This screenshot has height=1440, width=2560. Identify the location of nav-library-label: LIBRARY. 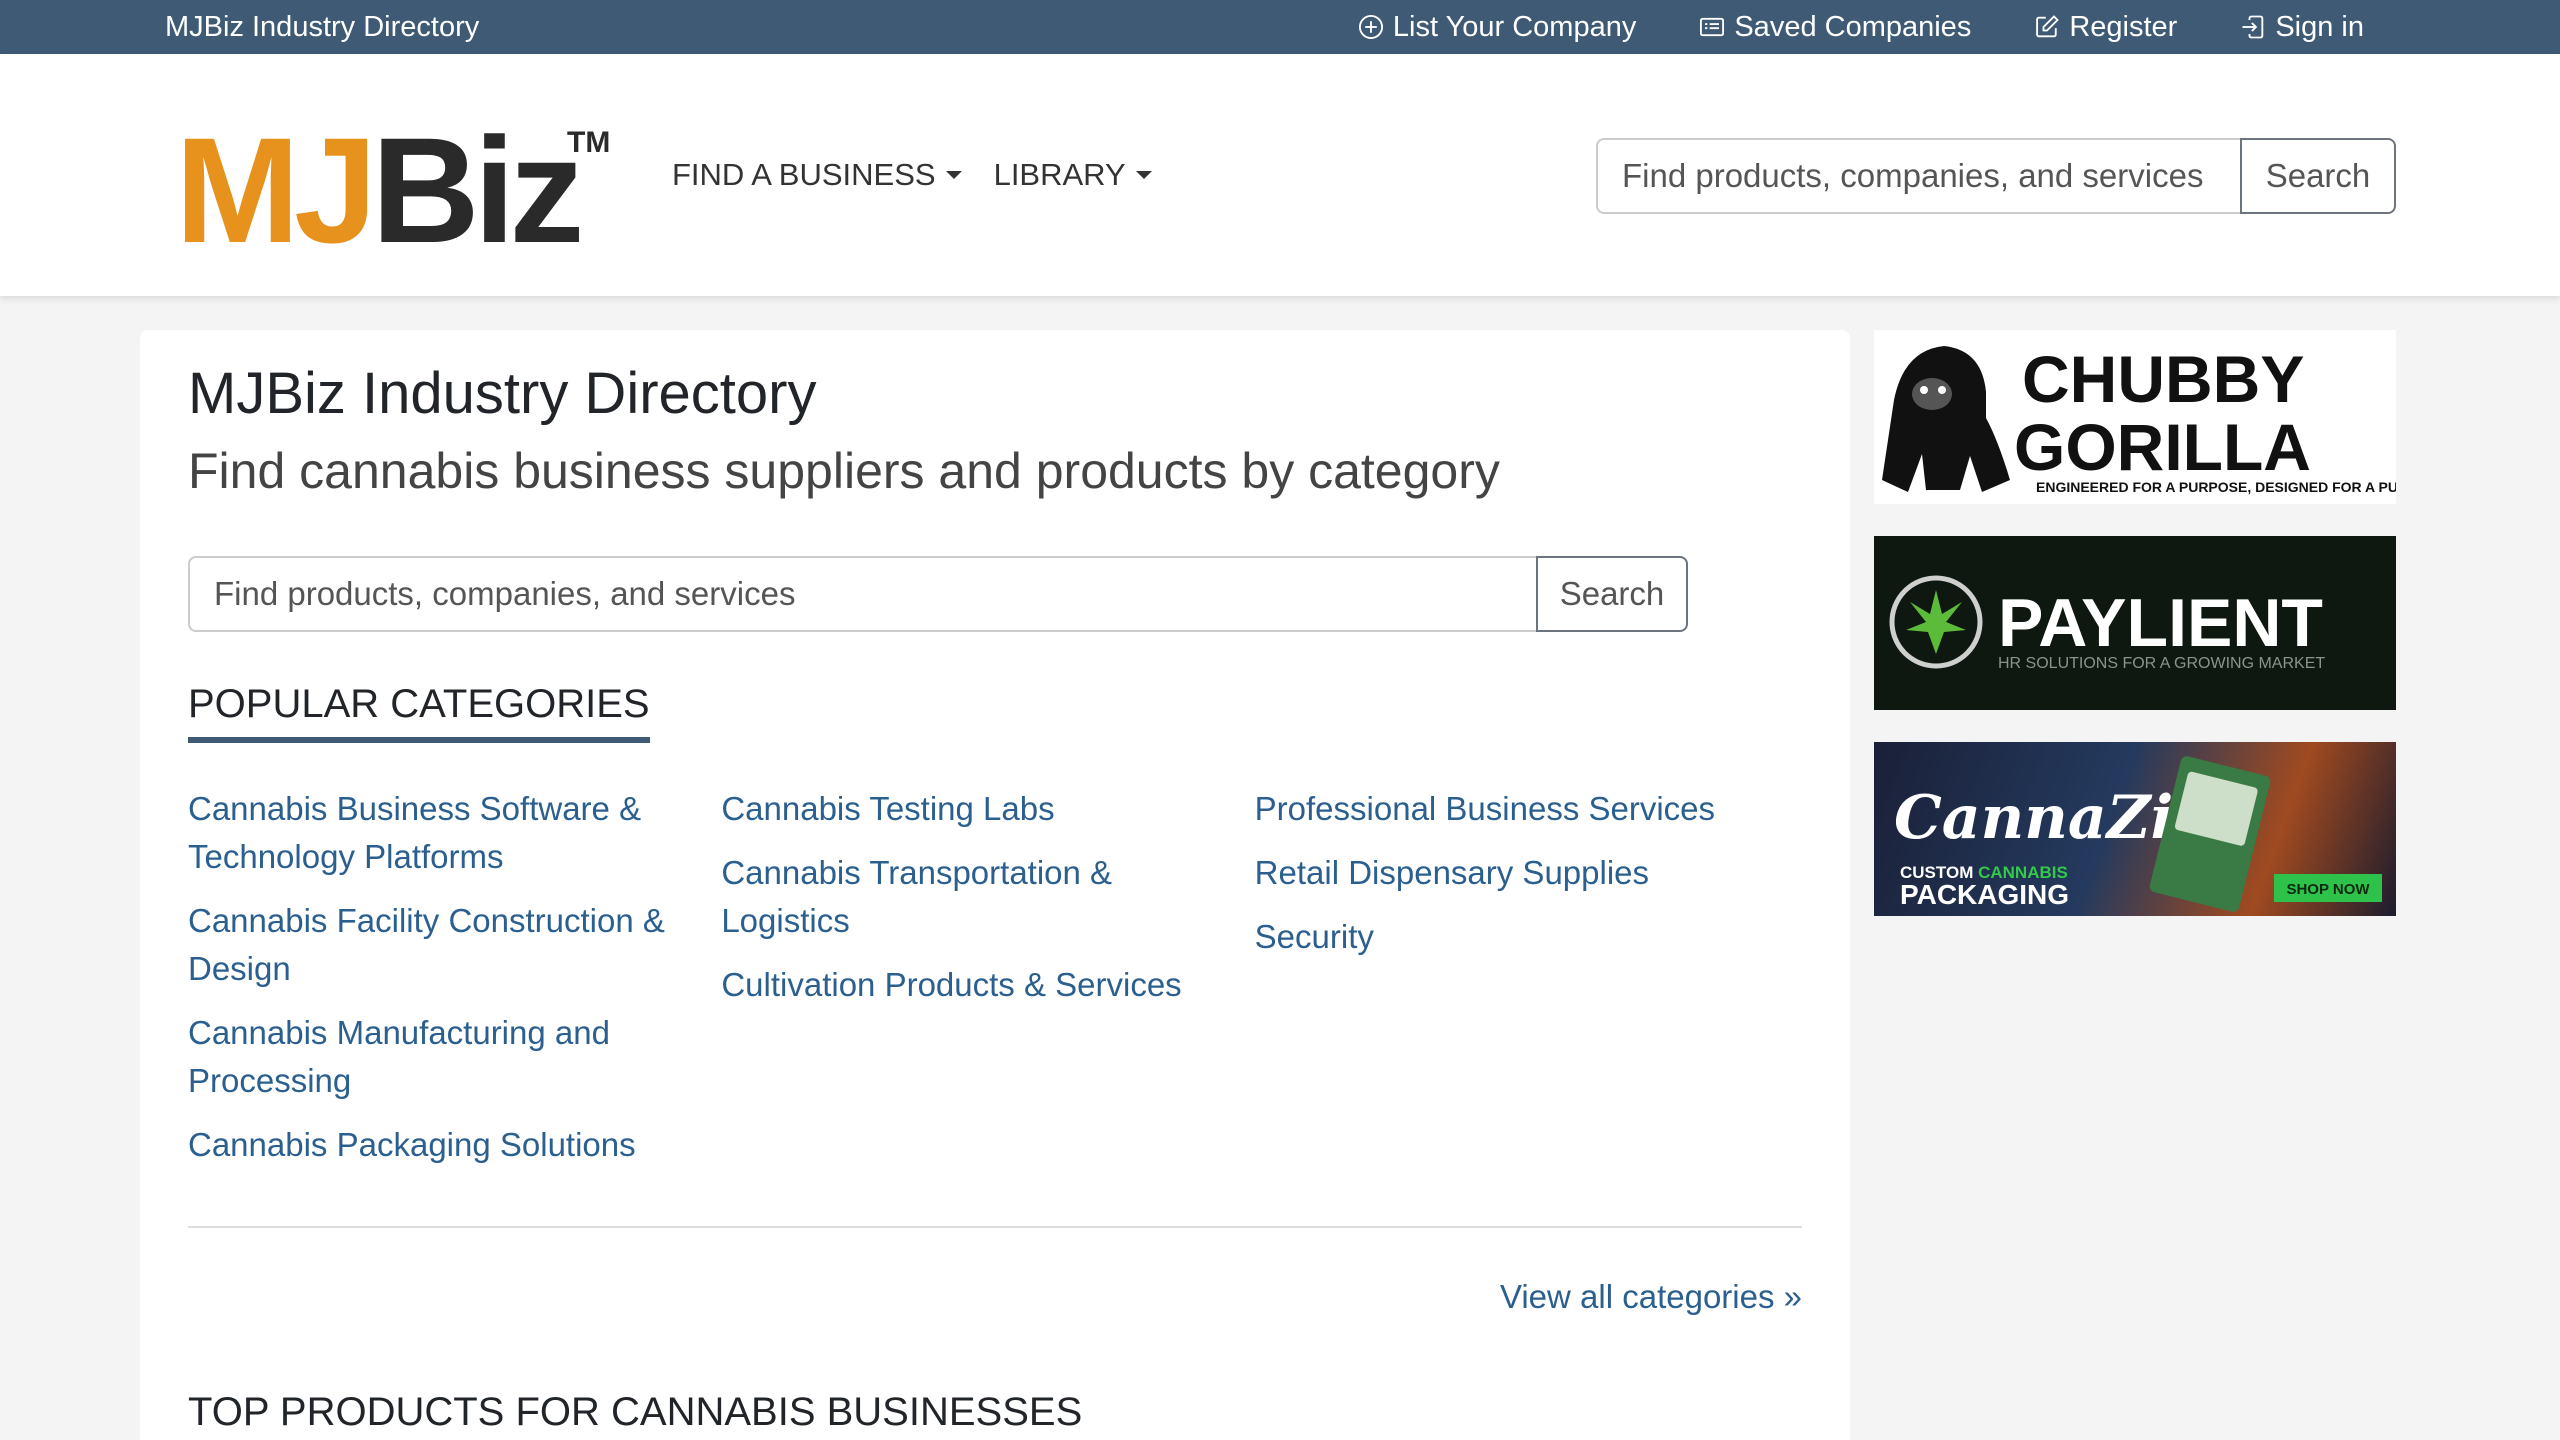
(1059, 174).